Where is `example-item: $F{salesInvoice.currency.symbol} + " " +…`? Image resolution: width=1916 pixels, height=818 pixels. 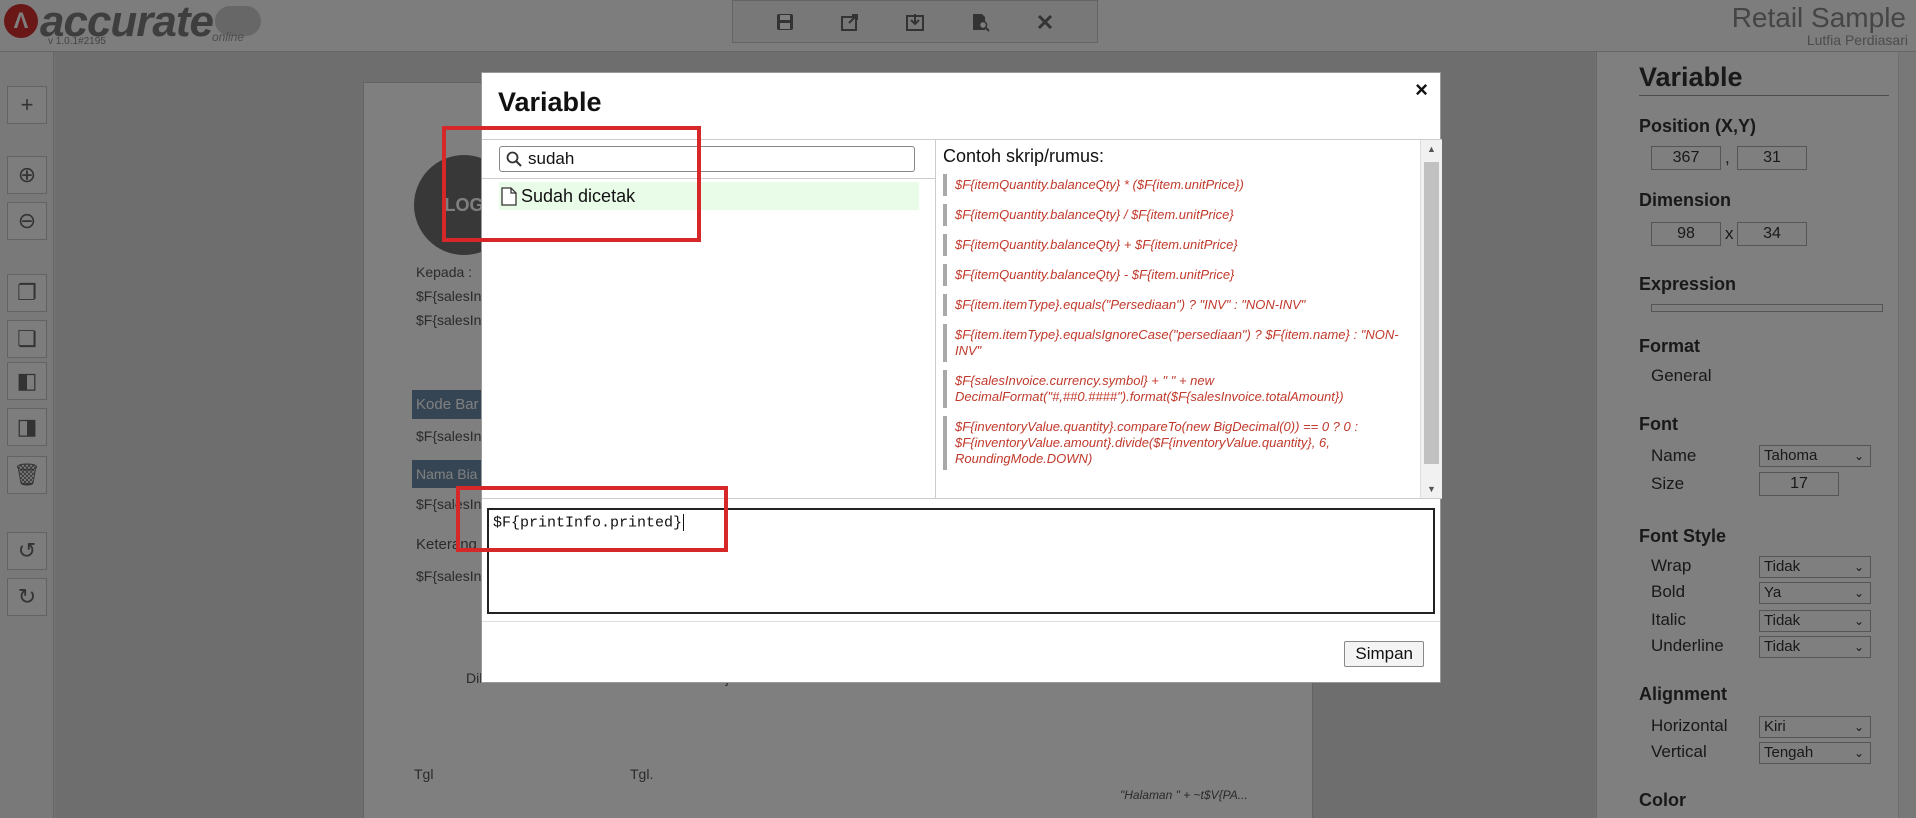
example-item: $F{salesInvoice.currency.symbol} + " " +… is located at coordinates (1177, 389).